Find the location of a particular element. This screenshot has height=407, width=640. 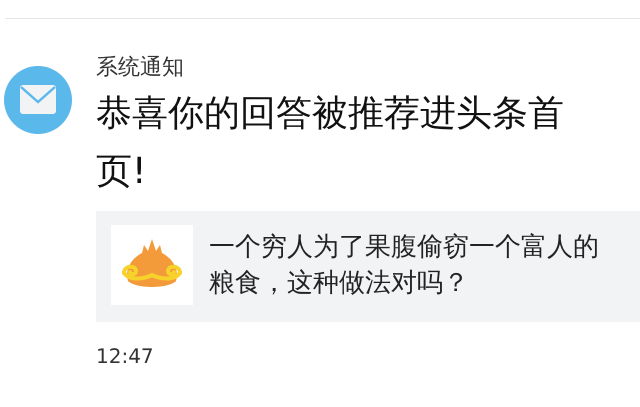

mail-icon is located at coordinates (38, 100).